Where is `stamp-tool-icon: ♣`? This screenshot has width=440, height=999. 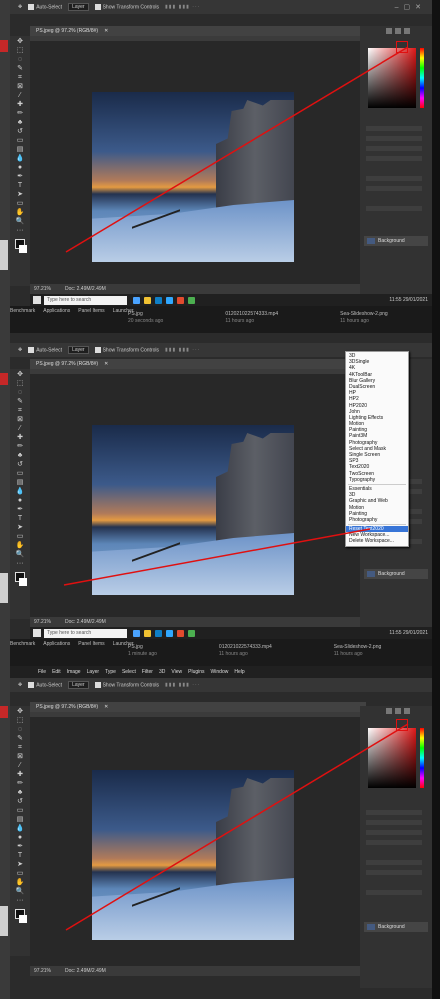
stamp-tool-icon: ♣ is located at coordinates (20, 123).